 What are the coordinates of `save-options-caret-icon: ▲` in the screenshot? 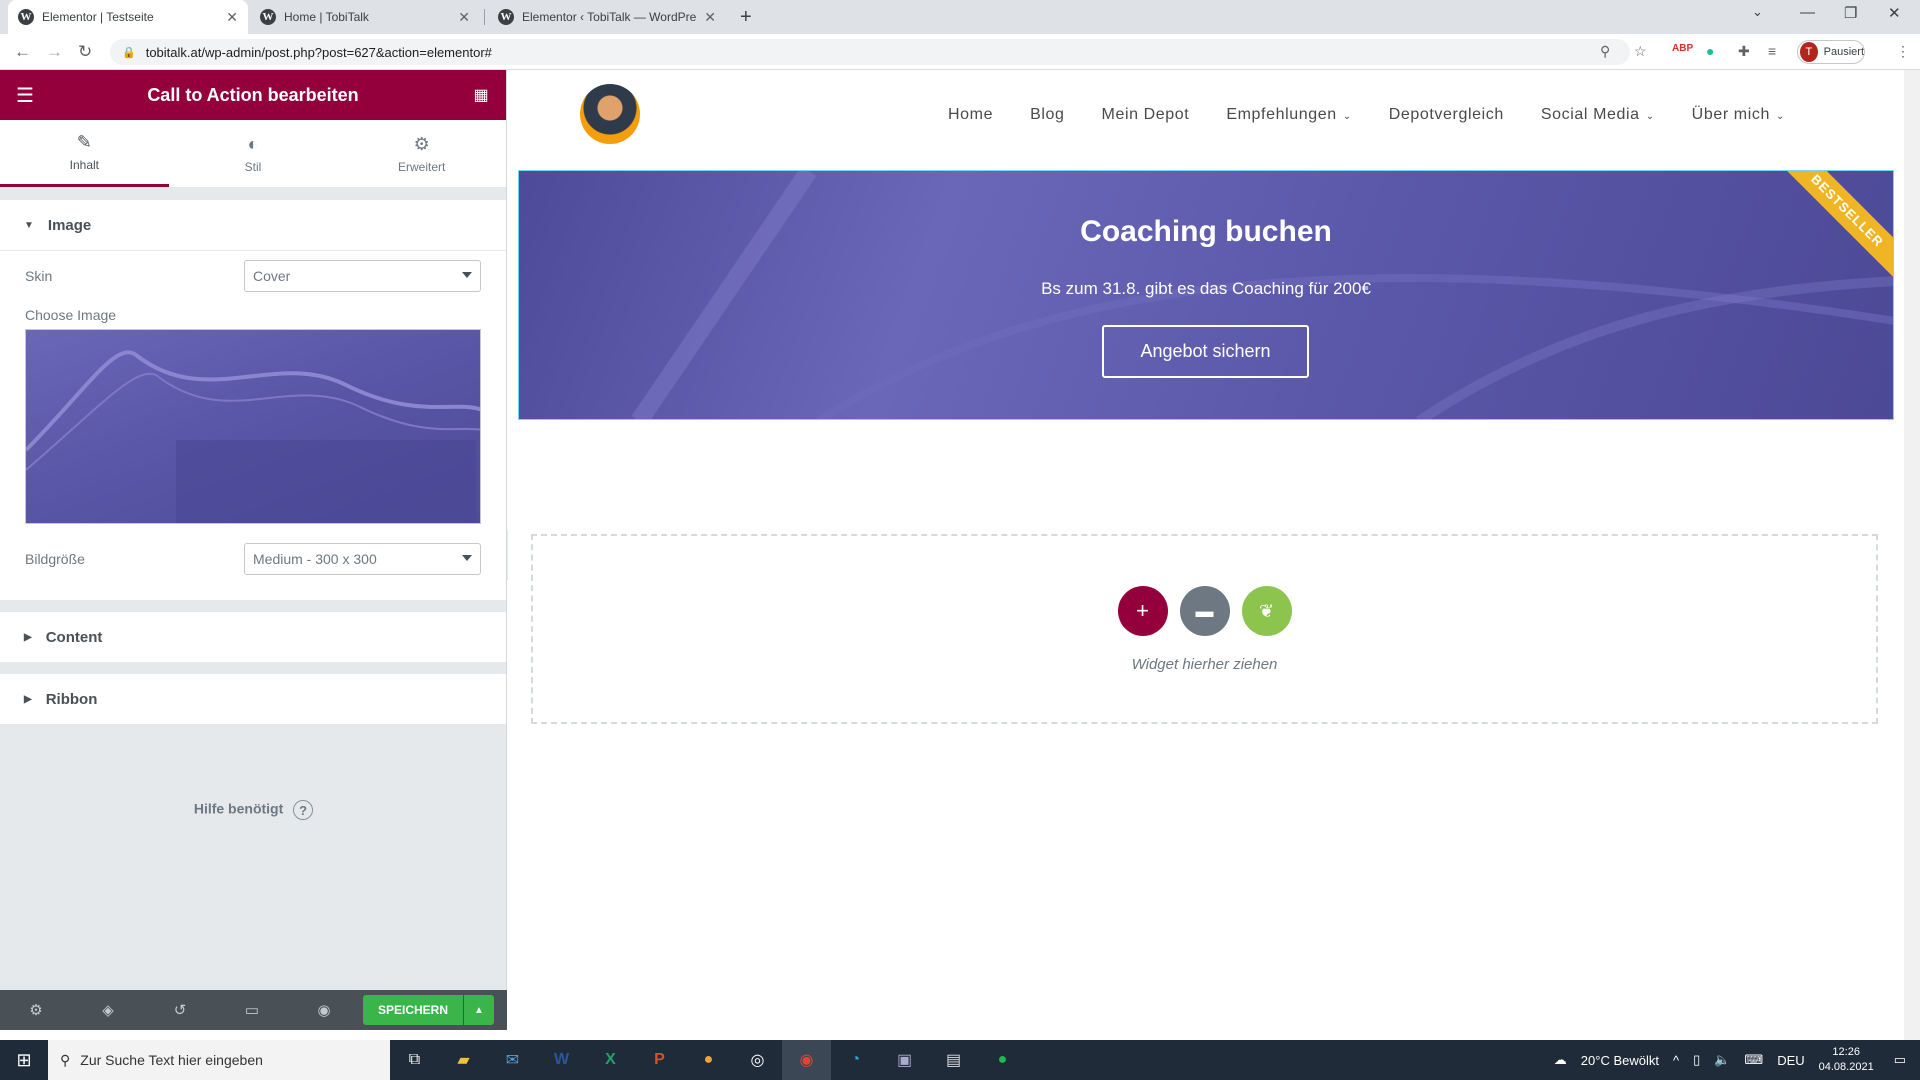 It's located at (479, 1010).